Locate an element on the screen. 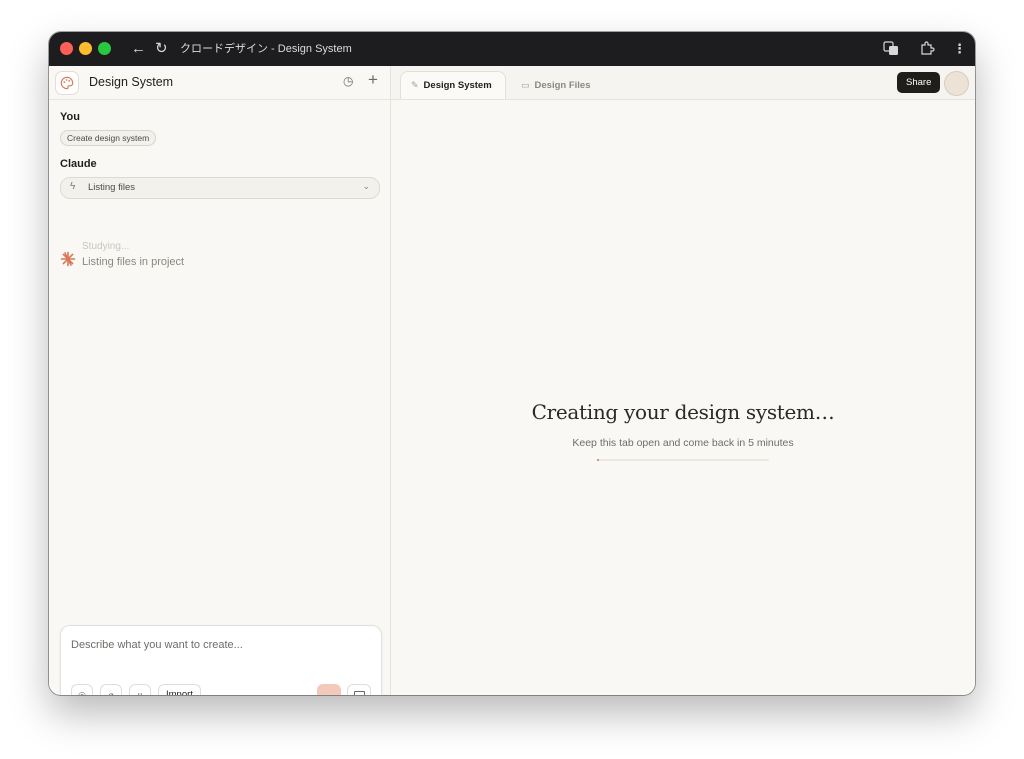  palette-logo-icon is located at coordinates (67, 83).